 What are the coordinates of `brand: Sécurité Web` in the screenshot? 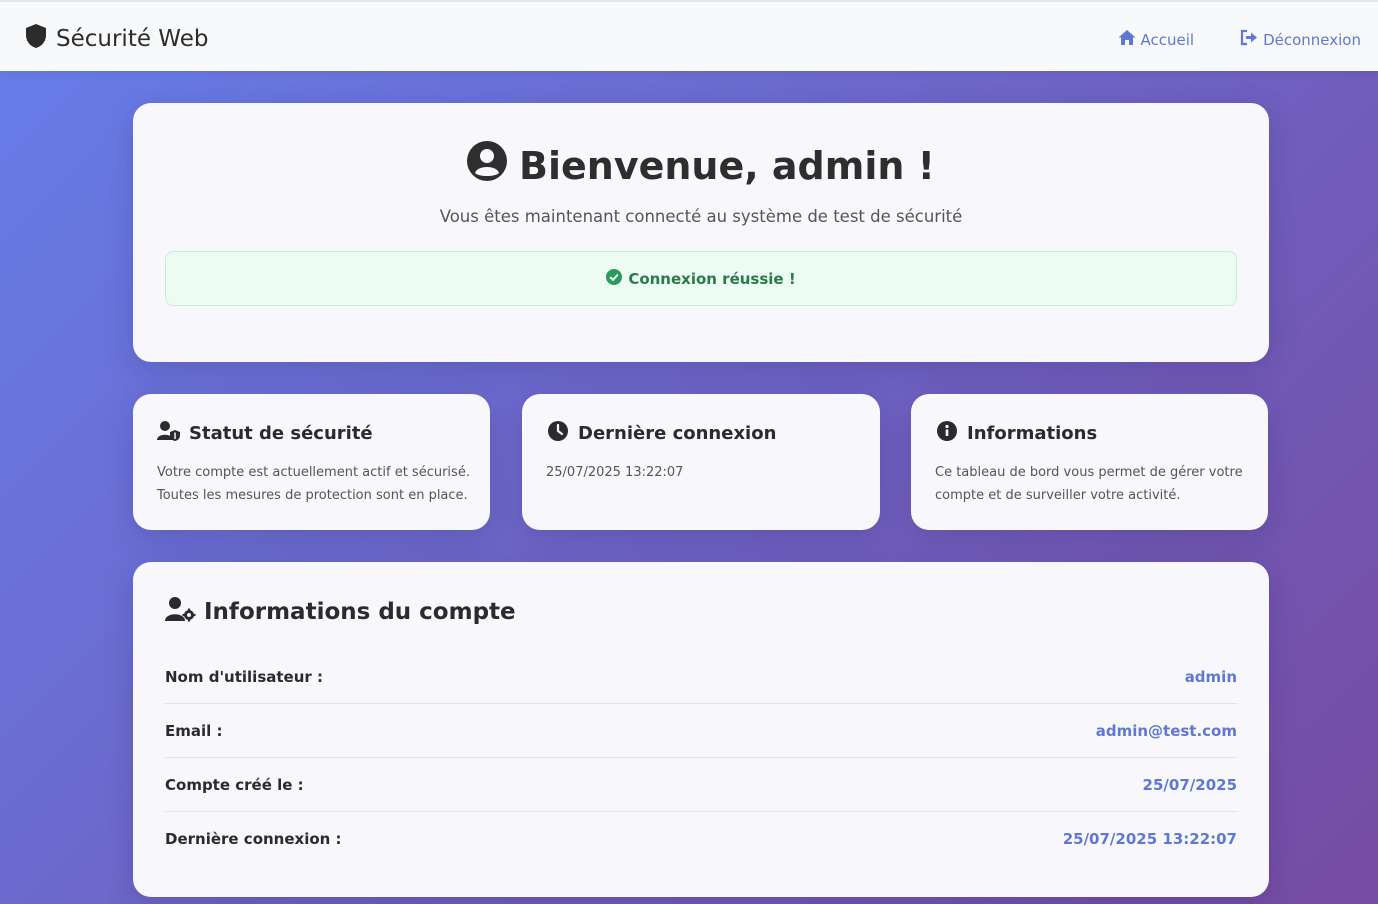 It's located at (116, 39).